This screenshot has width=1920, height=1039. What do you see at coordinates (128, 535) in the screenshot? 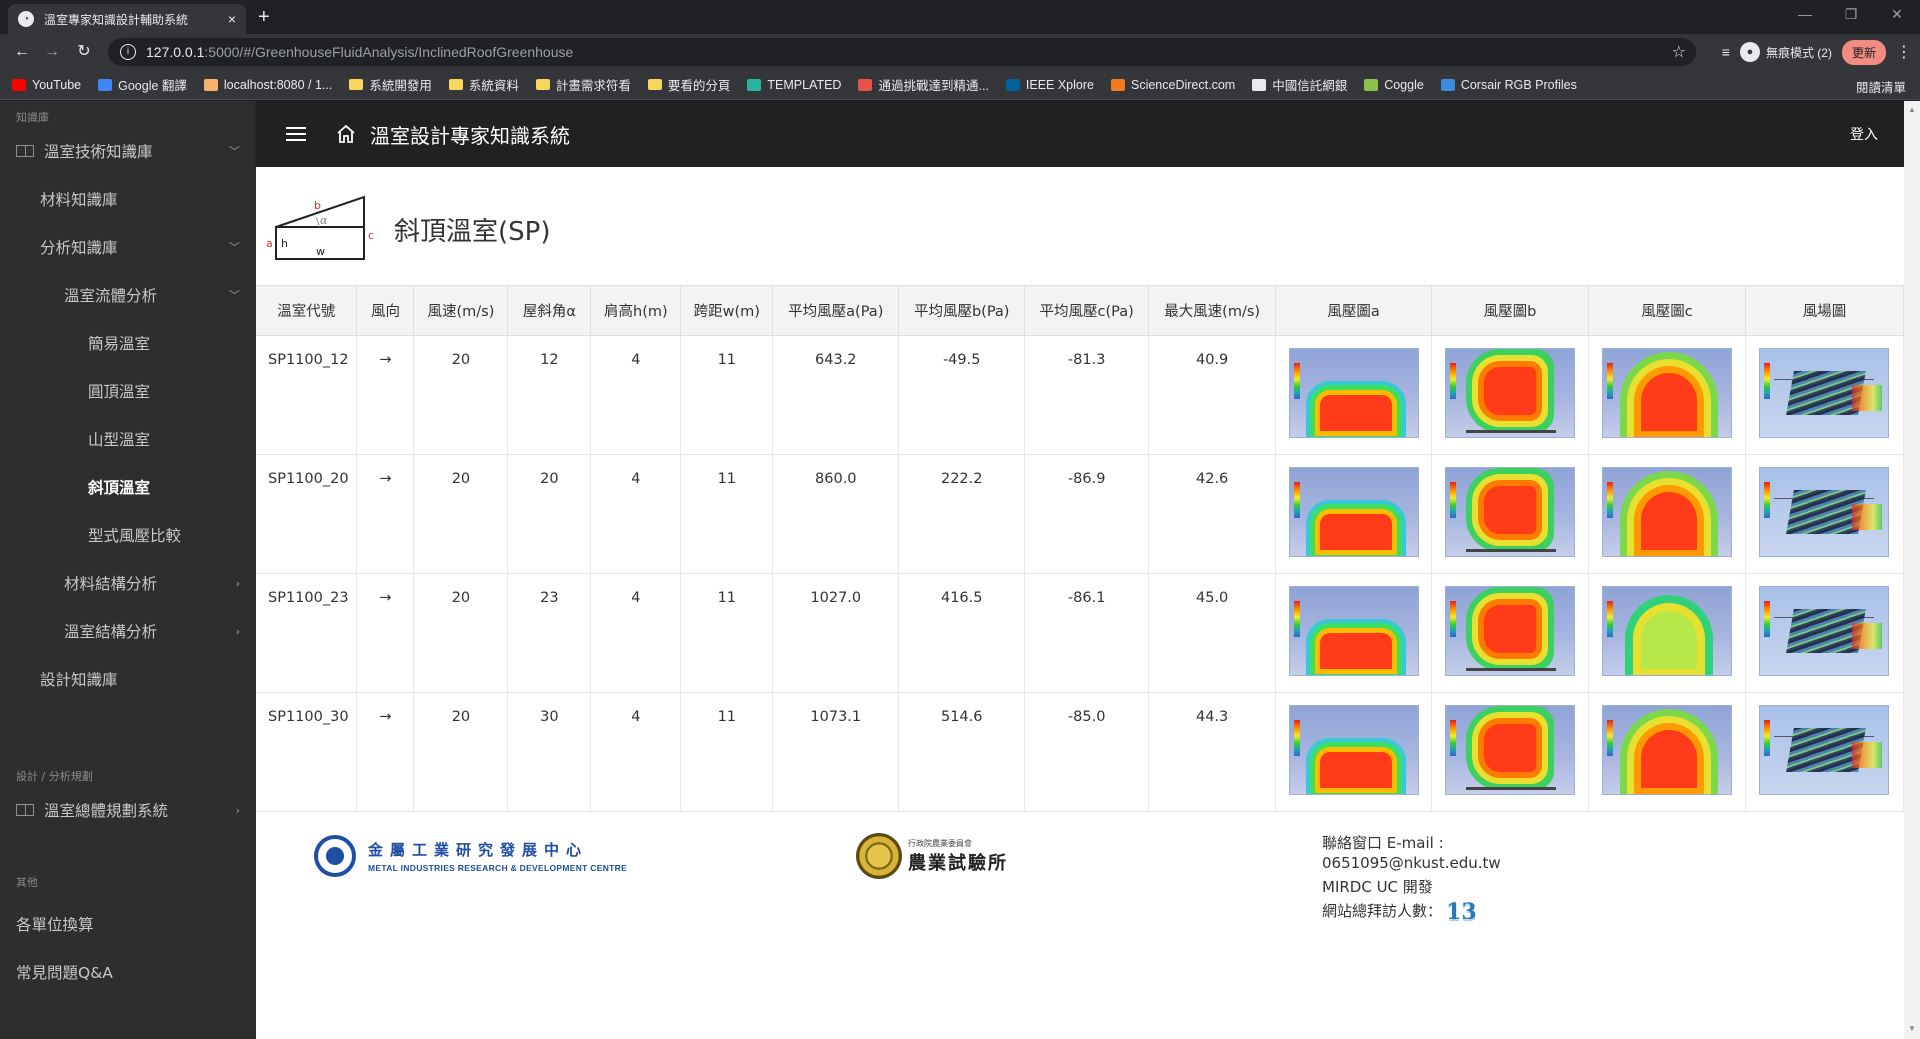
I see `sidebar-item-wind-pressure-compare: 型式風壓比較` at bounding box center [128, 535].